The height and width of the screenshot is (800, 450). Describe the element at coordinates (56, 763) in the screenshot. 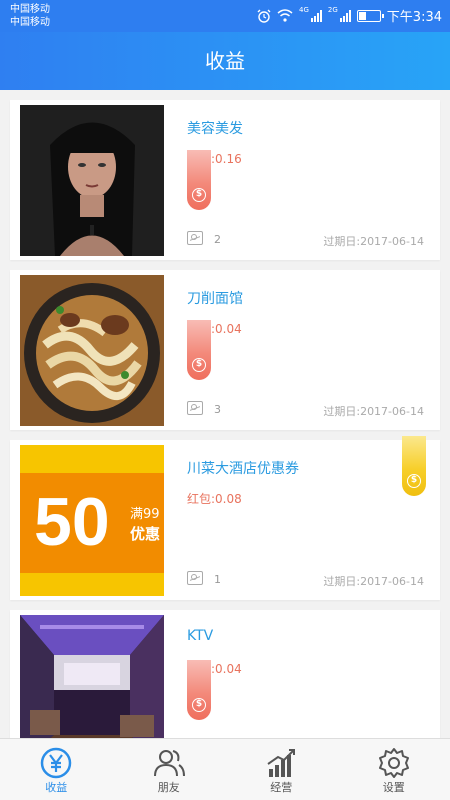

I see `yen-circle-icon` at that location.